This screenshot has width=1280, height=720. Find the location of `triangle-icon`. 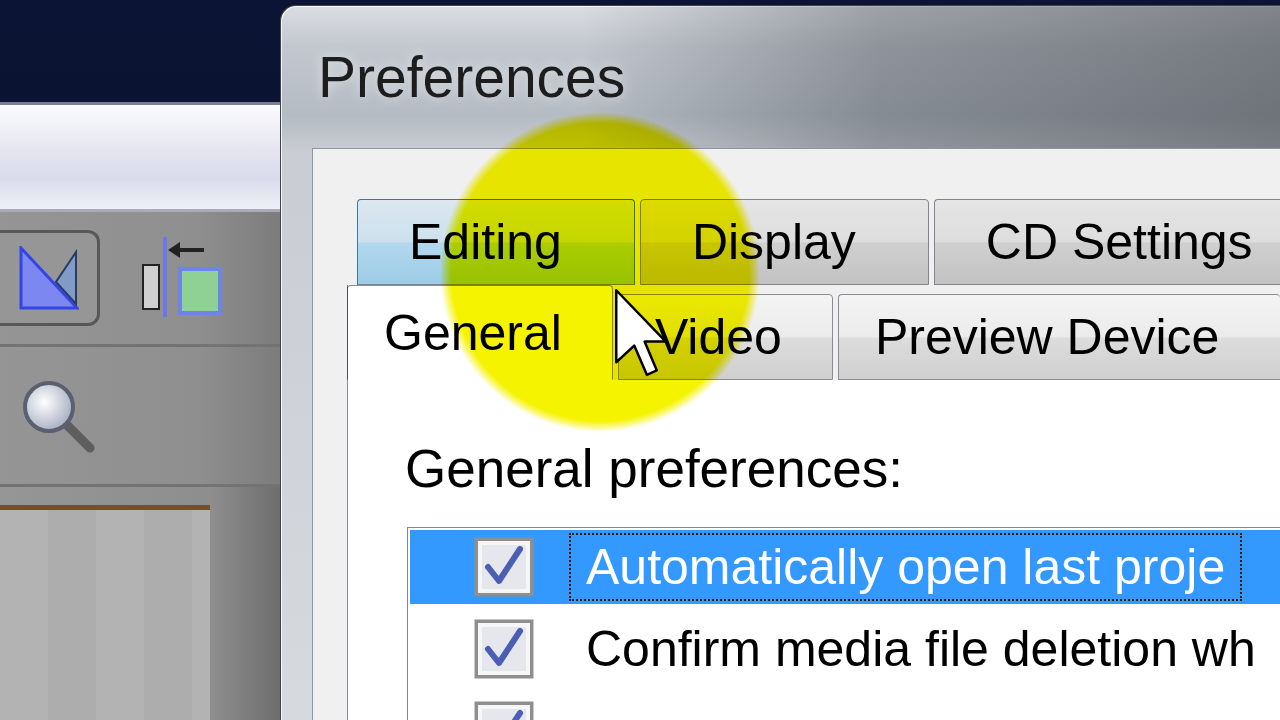

triangle-icon is located at coordinates (48, 278).